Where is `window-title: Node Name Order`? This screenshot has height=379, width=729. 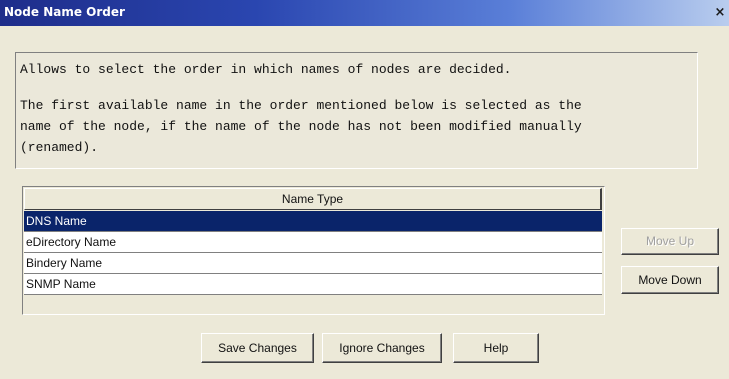
window-title: Node Name Order is located at coordinates (64, 12).